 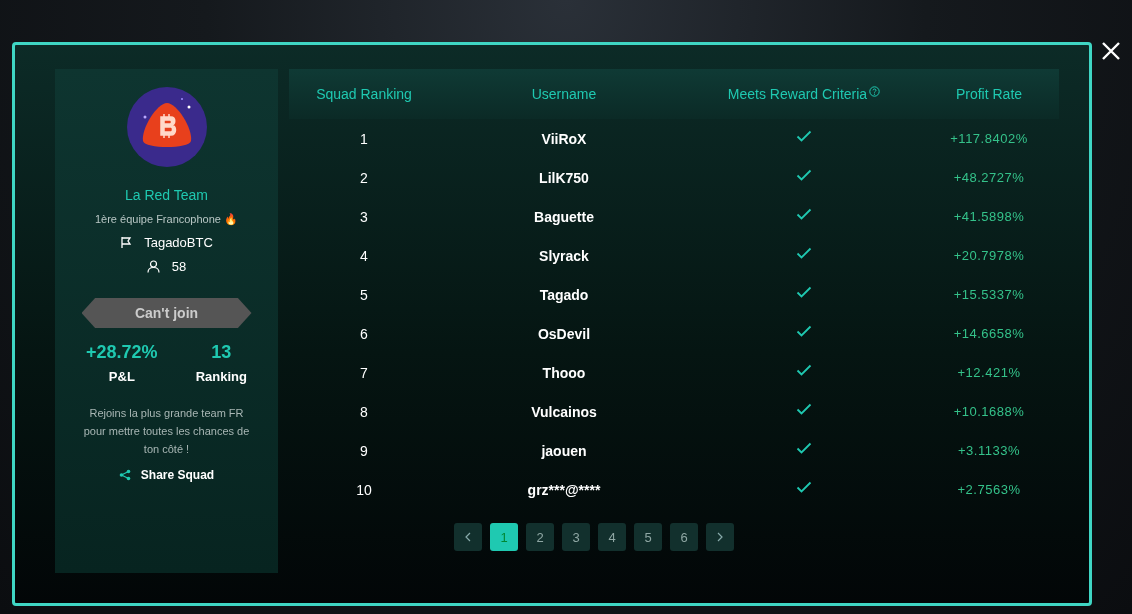 I want to click on username-cell: OsDevil, so click(x=564, y=333).